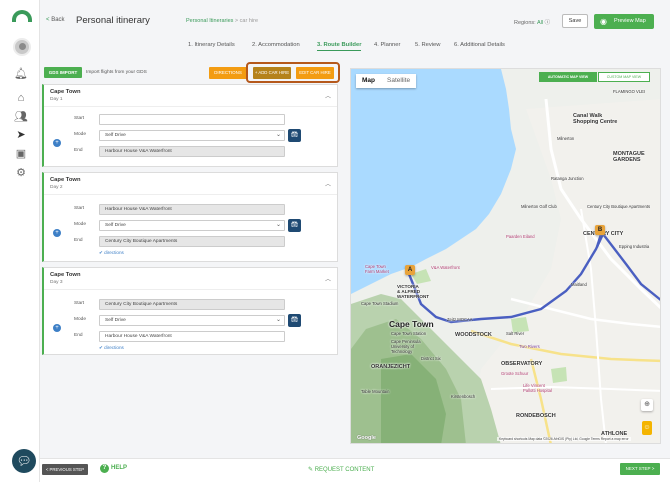 This screenshot has width=670, height=482. Describe the element at coordinates (640, 469) in the screenshot. I see `next-step-button: NEXT STEP >` at that location.